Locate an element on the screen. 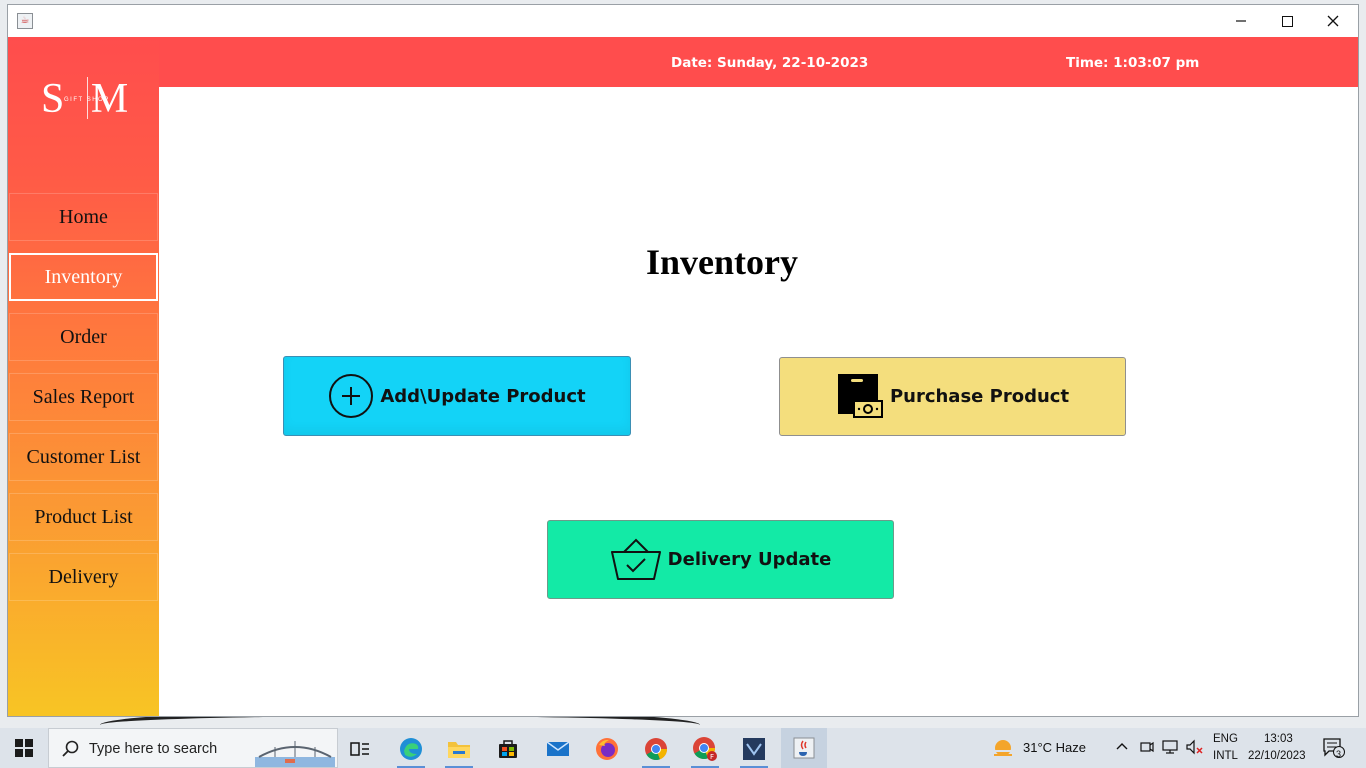  store-icon is located at coordinates (508, 749).